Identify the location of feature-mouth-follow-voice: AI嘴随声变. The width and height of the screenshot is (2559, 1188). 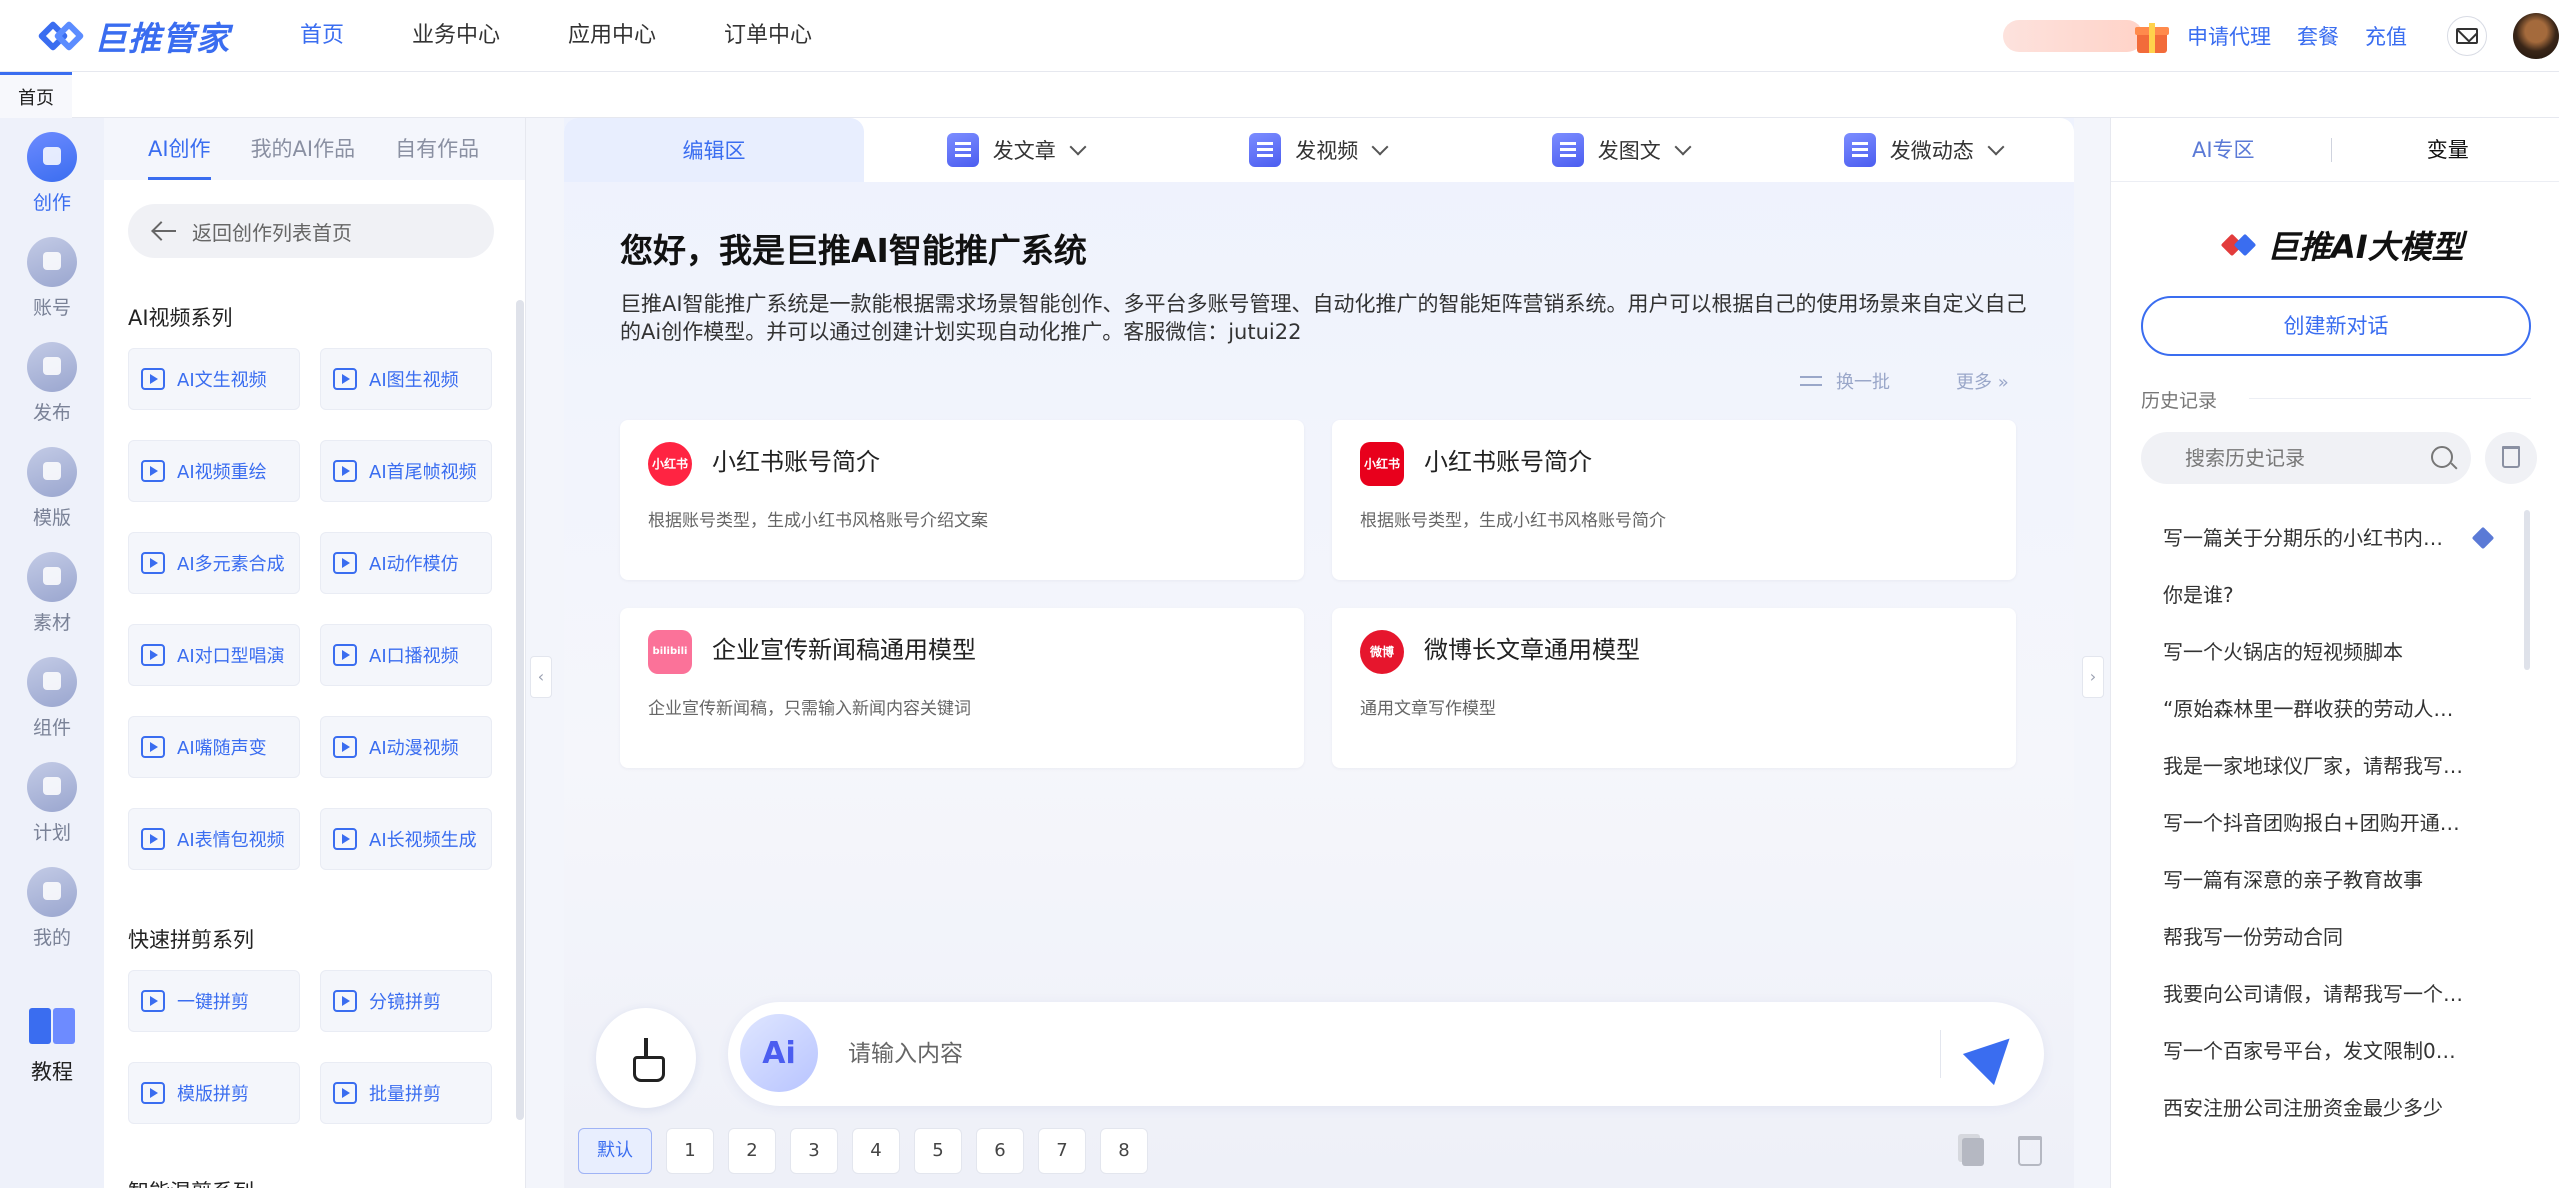
(214, 747).